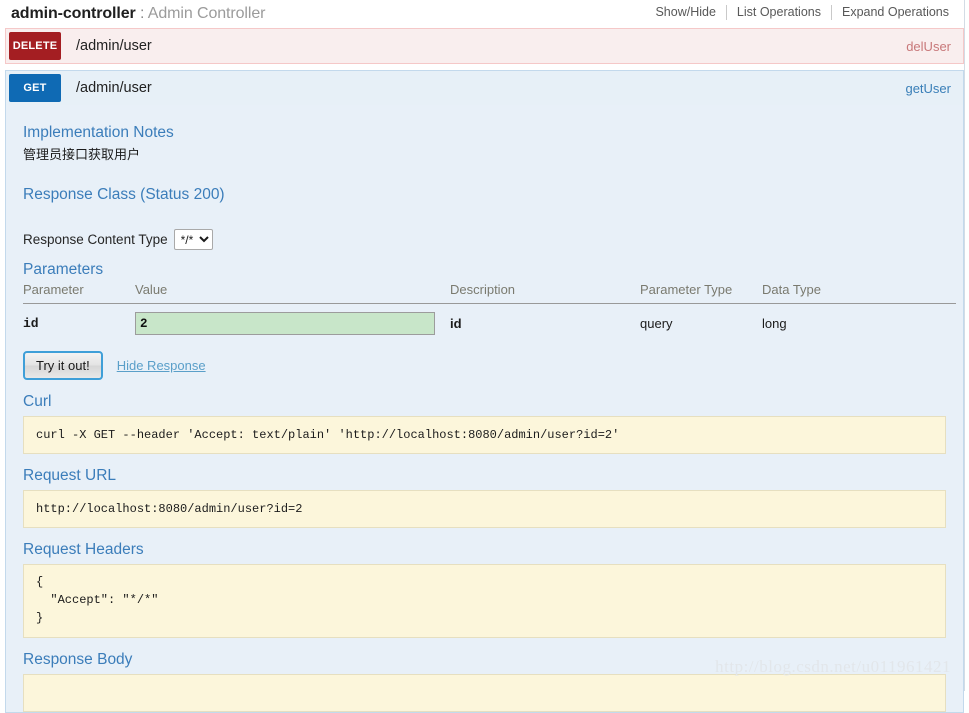 Image resolution: width=969 pixels, height=713 pixels. I want to click on submit-row: Try it out! Hide Response, so click(487, 365).